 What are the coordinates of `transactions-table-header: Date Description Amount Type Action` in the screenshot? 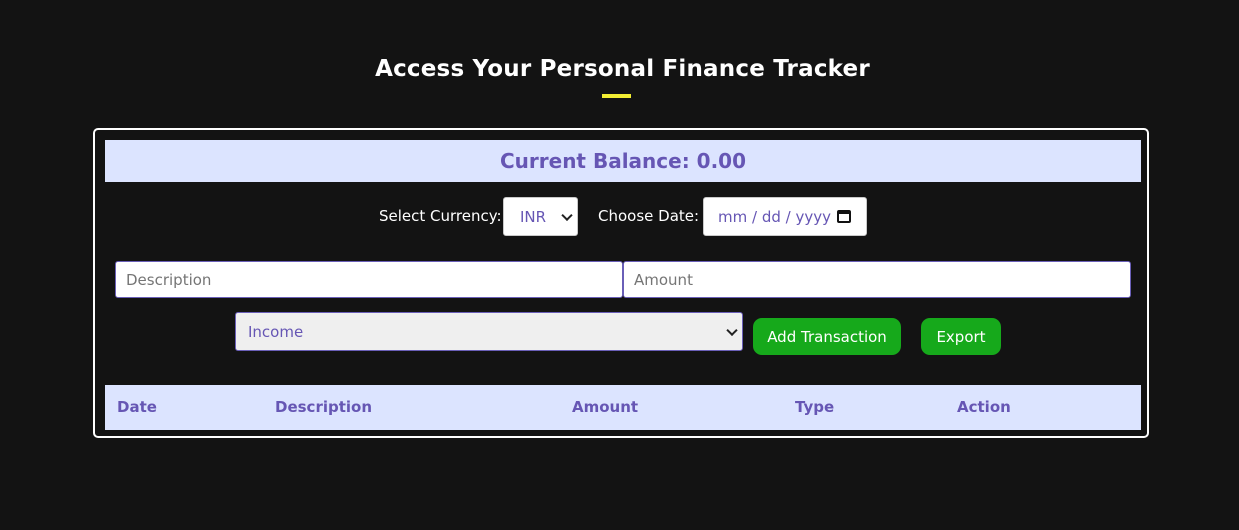 It's located at (623, 407).